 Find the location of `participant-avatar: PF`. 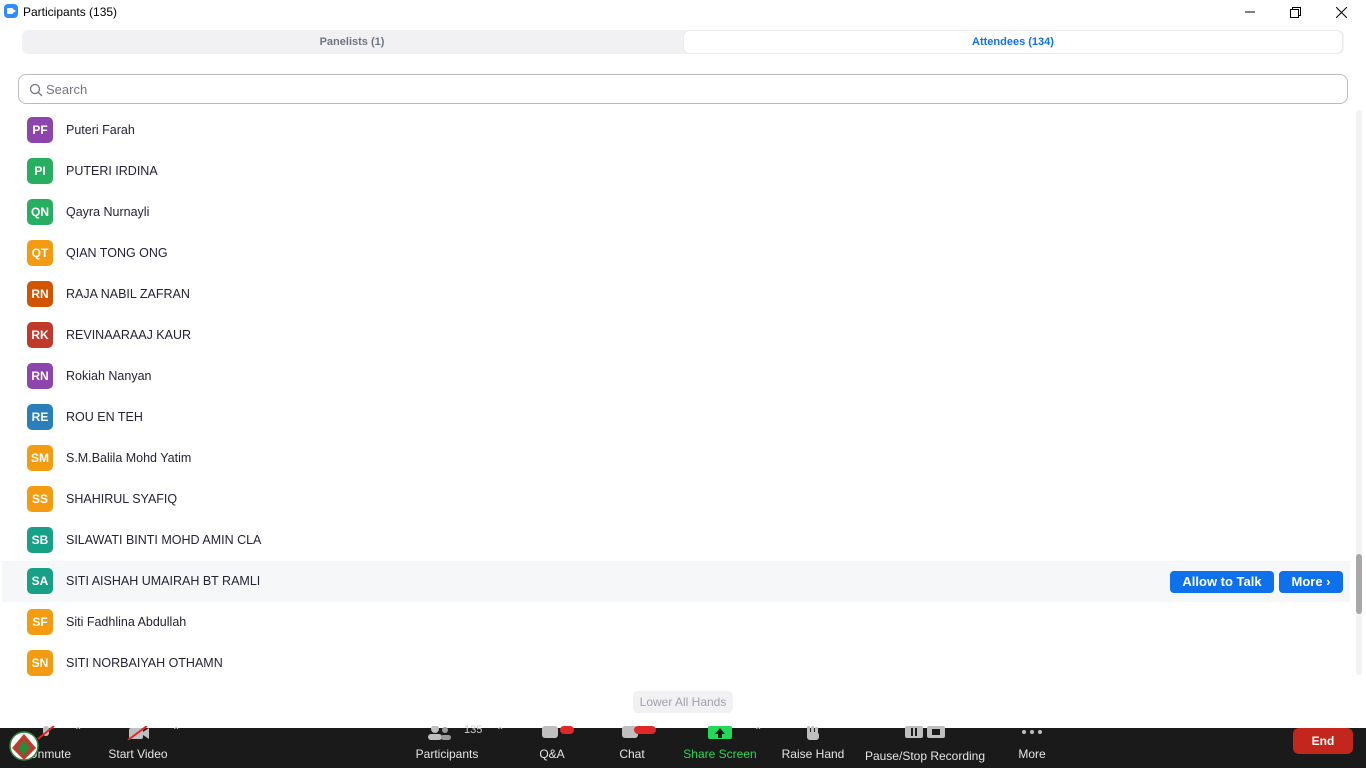

participant-avatar: PF is located at coordinates (40, 130).